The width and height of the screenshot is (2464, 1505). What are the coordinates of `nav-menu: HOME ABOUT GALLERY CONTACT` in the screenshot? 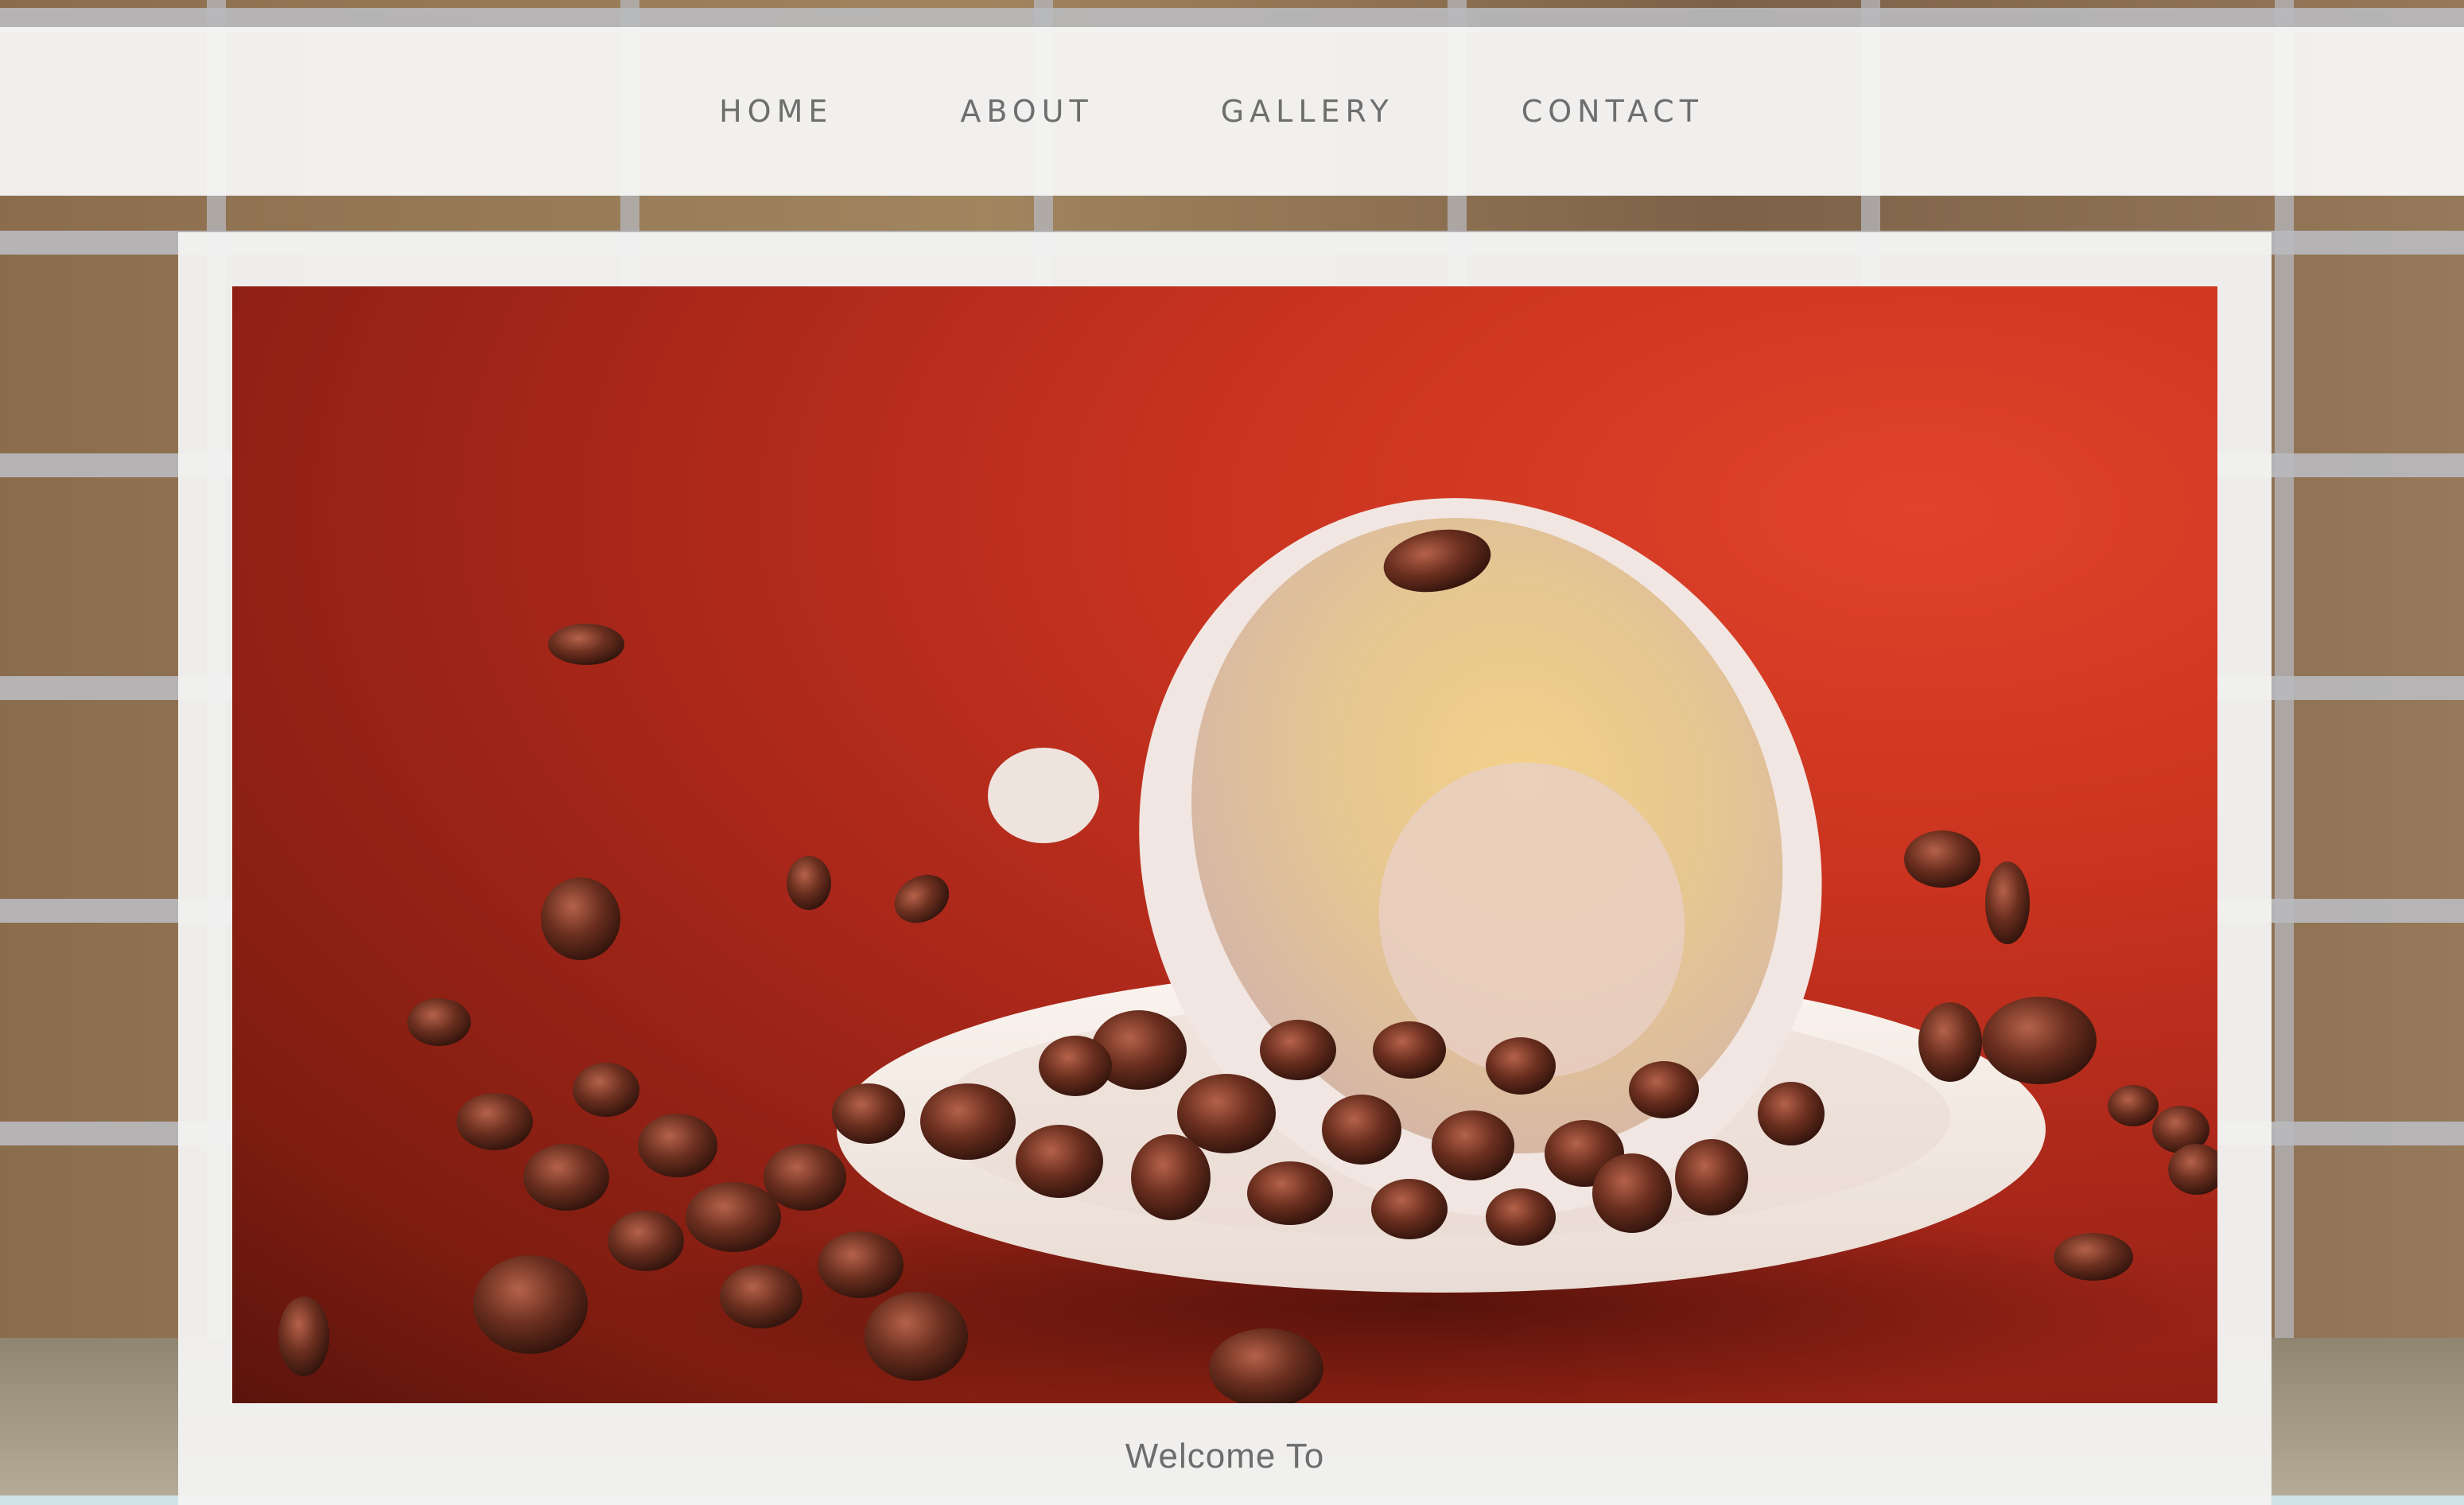 It's located at (1211, 111).